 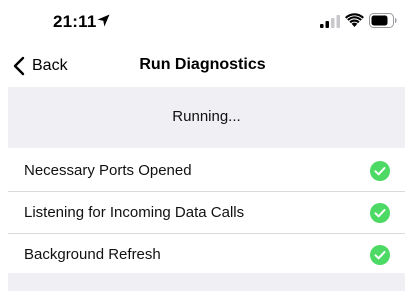 I want to click on check-row-incoming-data-calls: Listening for Incoming Data Calls, so click(x=206, y=213).